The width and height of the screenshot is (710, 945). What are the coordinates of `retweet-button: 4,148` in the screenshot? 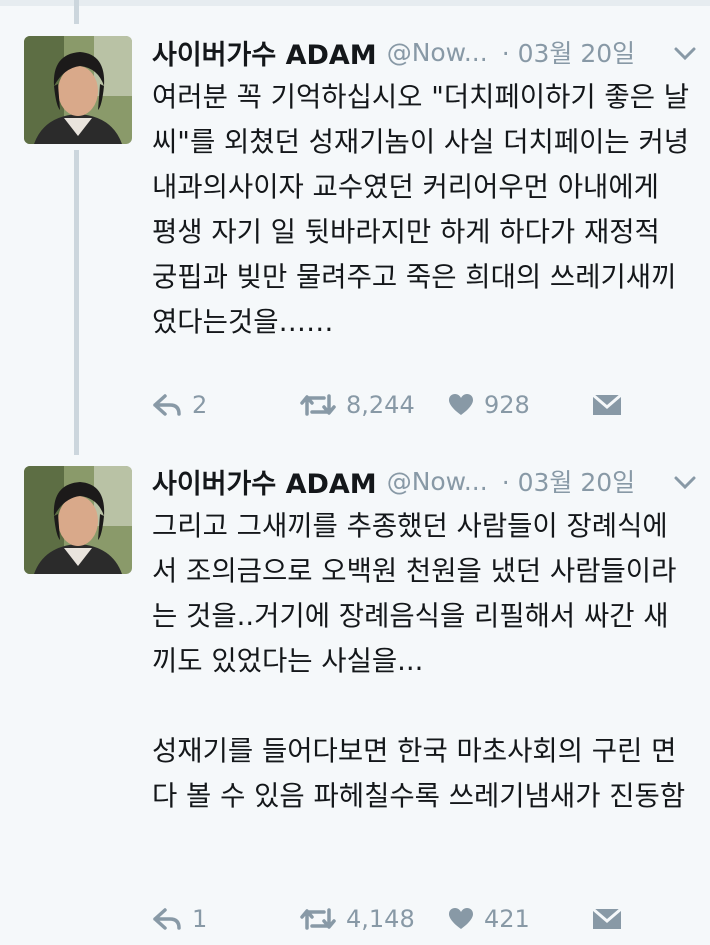 It's located at (357, 919).